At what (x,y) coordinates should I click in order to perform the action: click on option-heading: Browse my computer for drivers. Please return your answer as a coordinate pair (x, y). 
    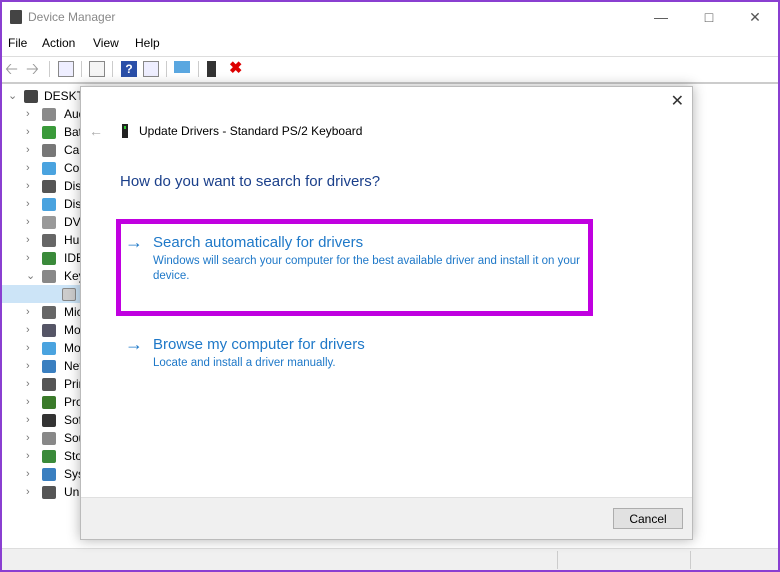
    Looking at the image, I should click on (259, 344).